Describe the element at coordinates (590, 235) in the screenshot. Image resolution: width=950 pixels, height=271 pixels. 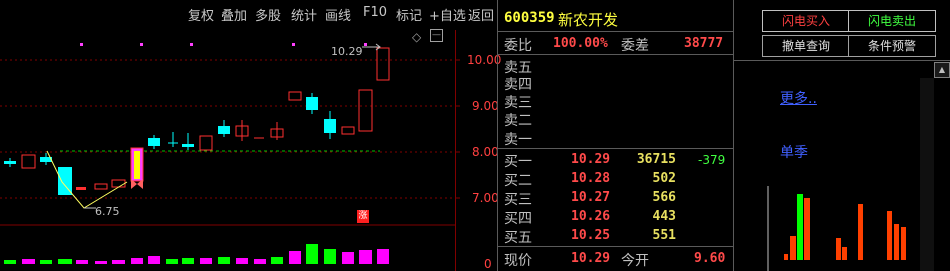
I see `bid-5-price: 10.25` at that location.